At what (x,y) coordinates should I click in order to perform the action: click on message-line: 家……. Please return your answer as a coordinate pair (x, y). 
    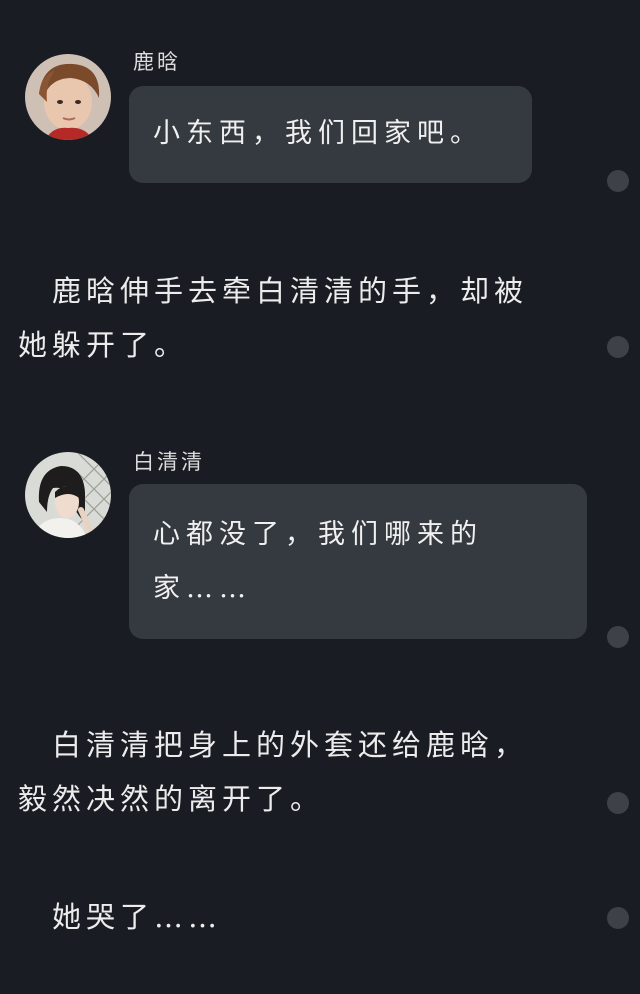
    Looking at the image, I should click on (202, 588).